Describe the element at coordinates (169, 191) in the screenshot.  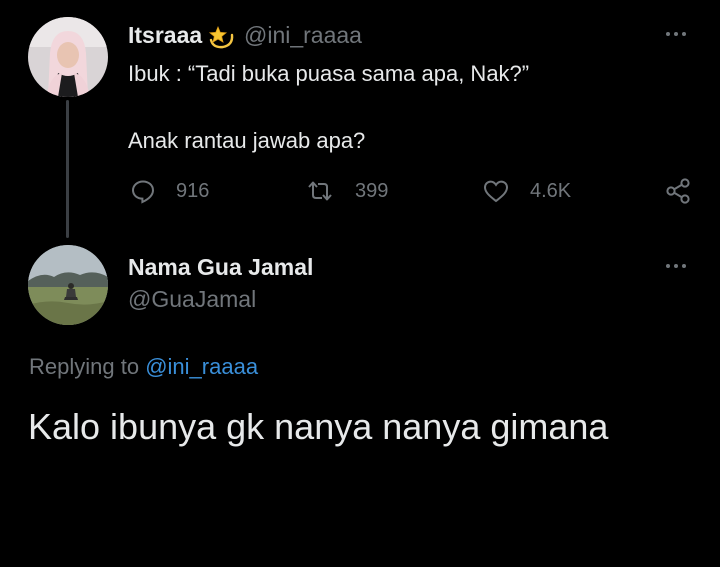
I see `reply-button: 916` at that location.